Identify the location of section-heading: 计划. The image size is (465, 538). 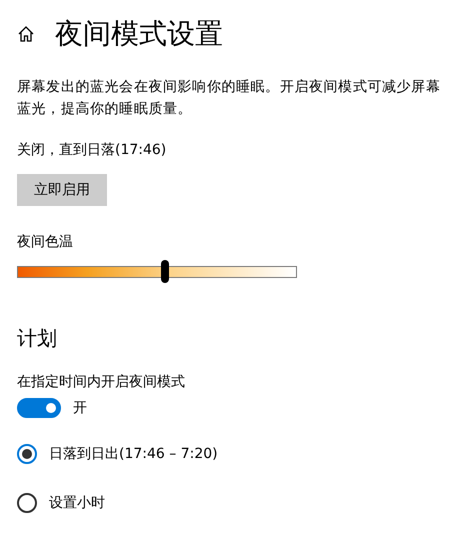
(37, 338).